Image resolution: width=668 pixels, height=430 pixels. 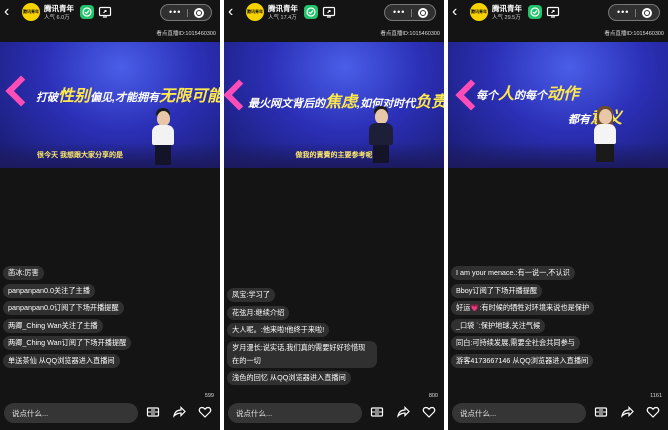 I want to click on live-video: 打破性别偏见,才能拥有无限可能 很今天 我想跟大家分享的是, so click(x=110, y=105).